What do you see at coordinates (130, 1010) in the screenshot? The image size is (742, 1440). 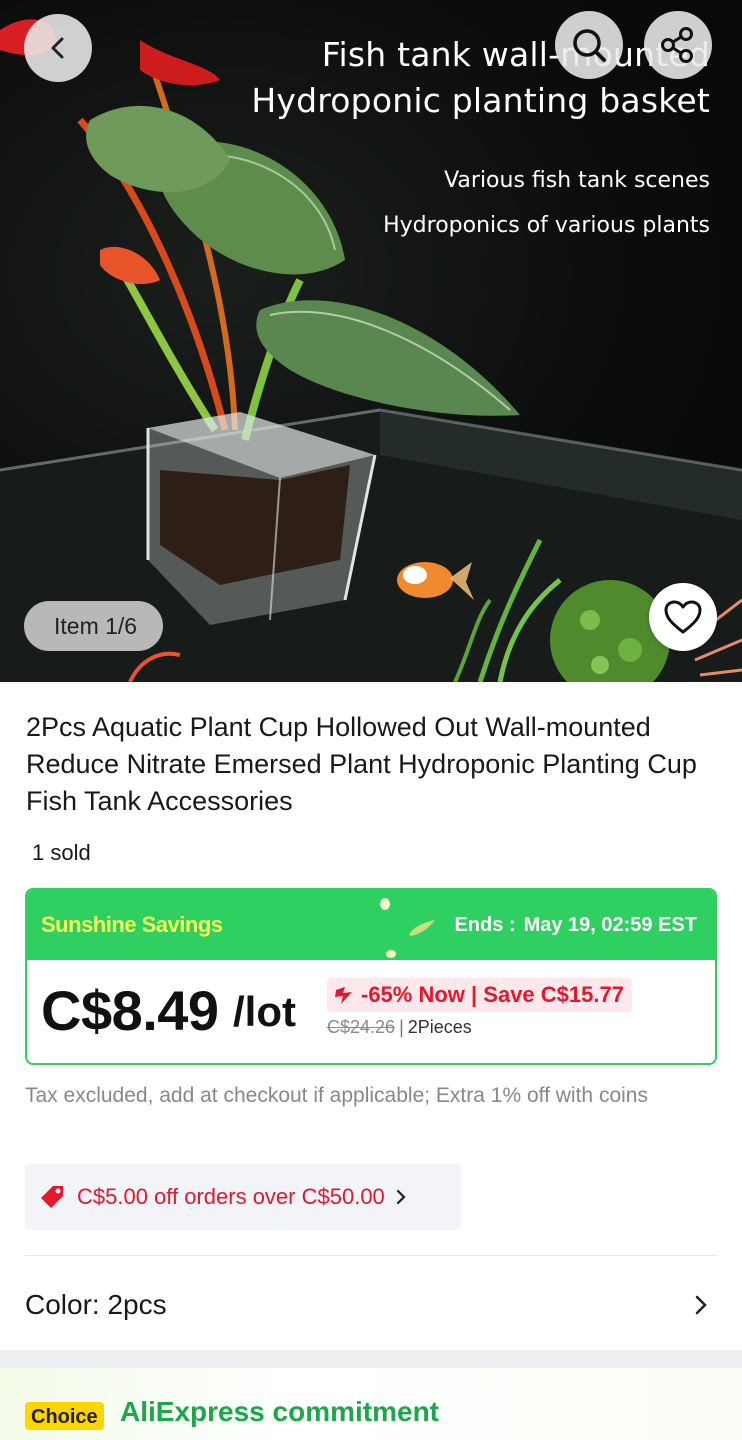 I see `price: C$8.49` at bounding box center [130, 1010].